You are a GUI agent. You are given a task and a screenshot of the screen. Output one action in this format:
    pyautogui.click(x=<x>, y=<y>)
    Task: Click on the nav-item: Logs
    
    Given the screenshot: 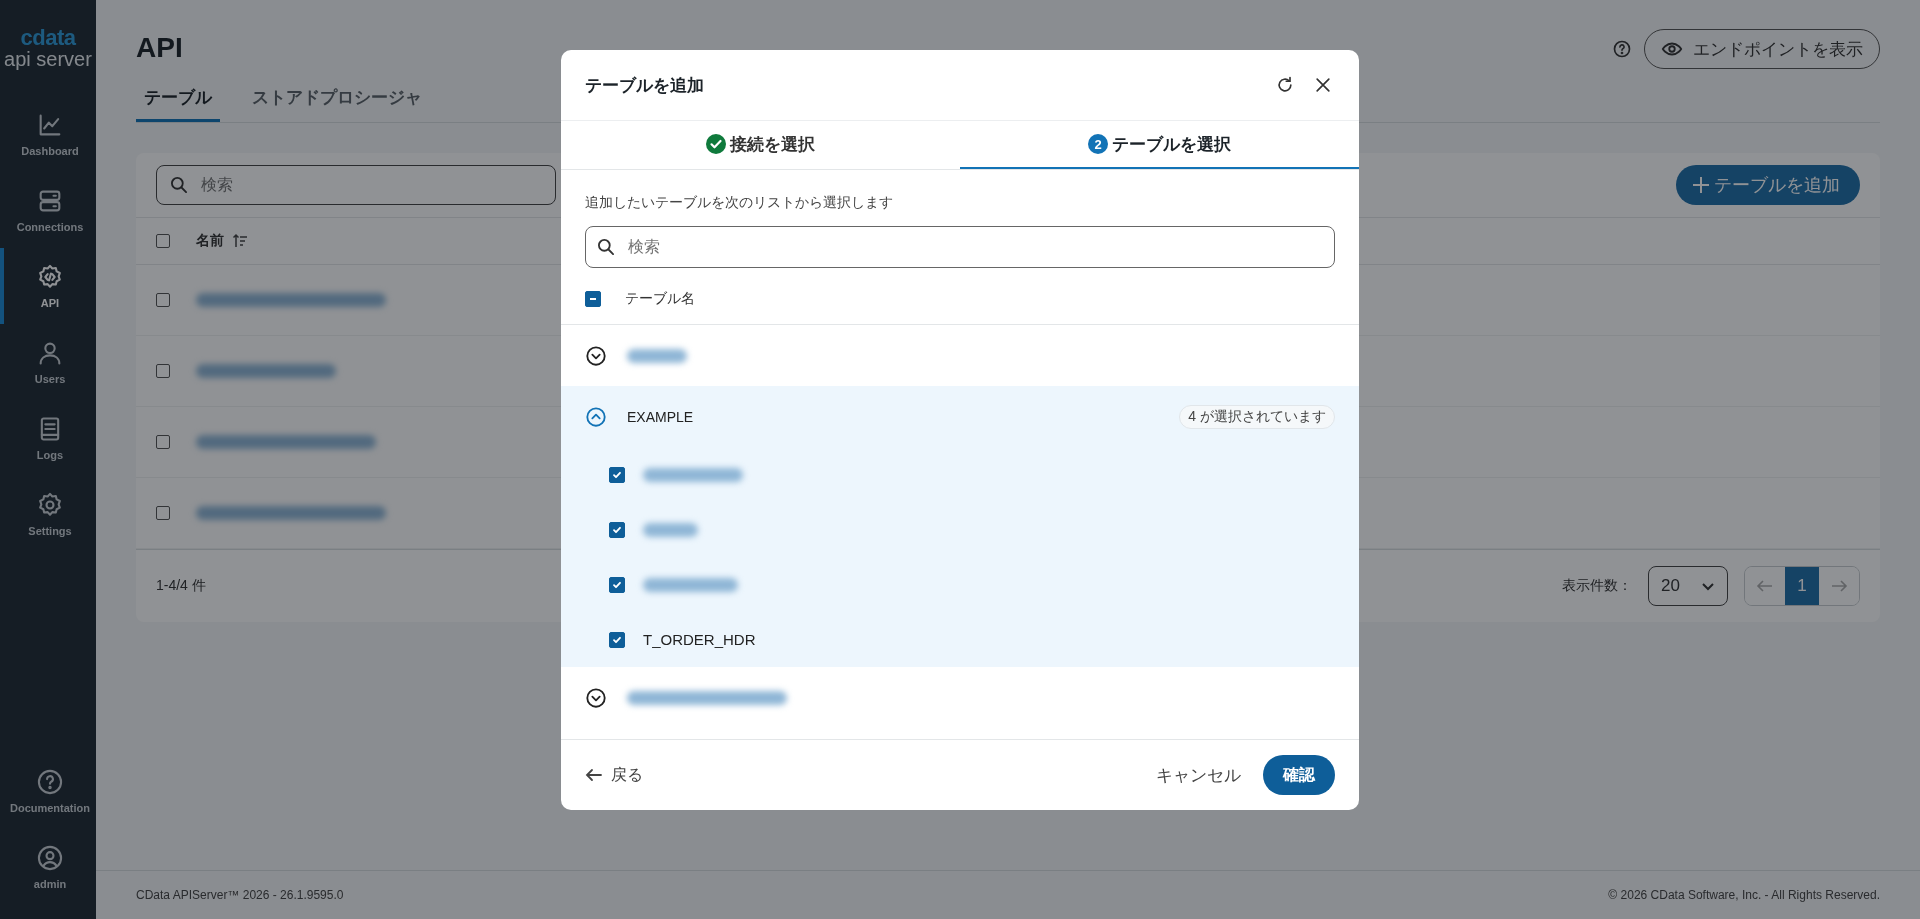 What is the action you would take?
    pyautogui.click(x=48, y=438)
    